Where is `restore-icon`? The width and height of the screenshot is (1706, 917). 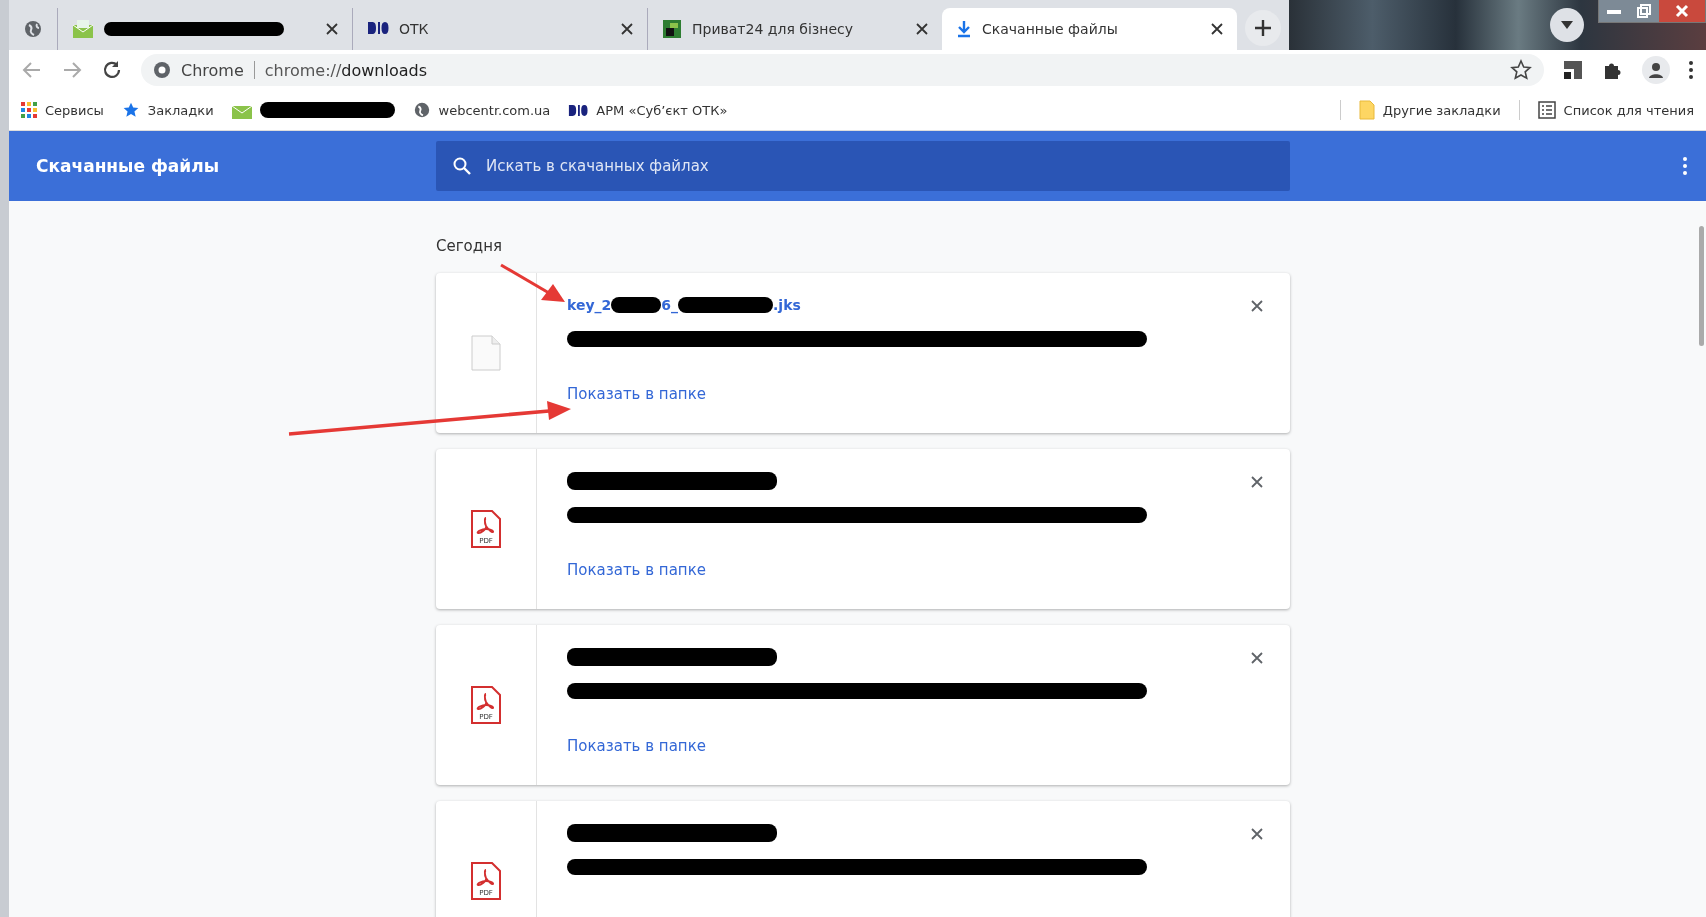
restore-icon is located at coordinates (1644, 11).